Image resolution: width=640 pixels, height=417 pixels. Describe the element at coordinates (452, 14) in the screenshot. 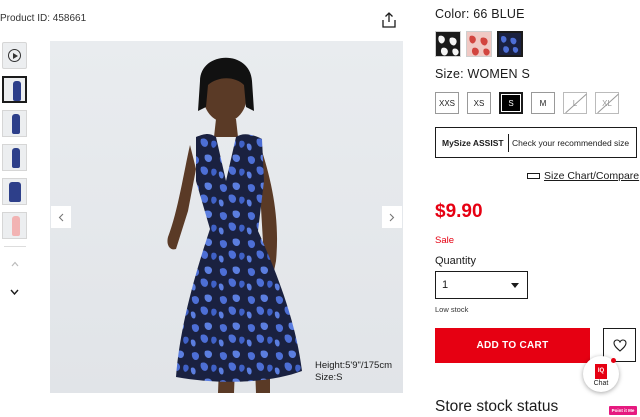

I see `color-label-prefix: Color:` at that location.